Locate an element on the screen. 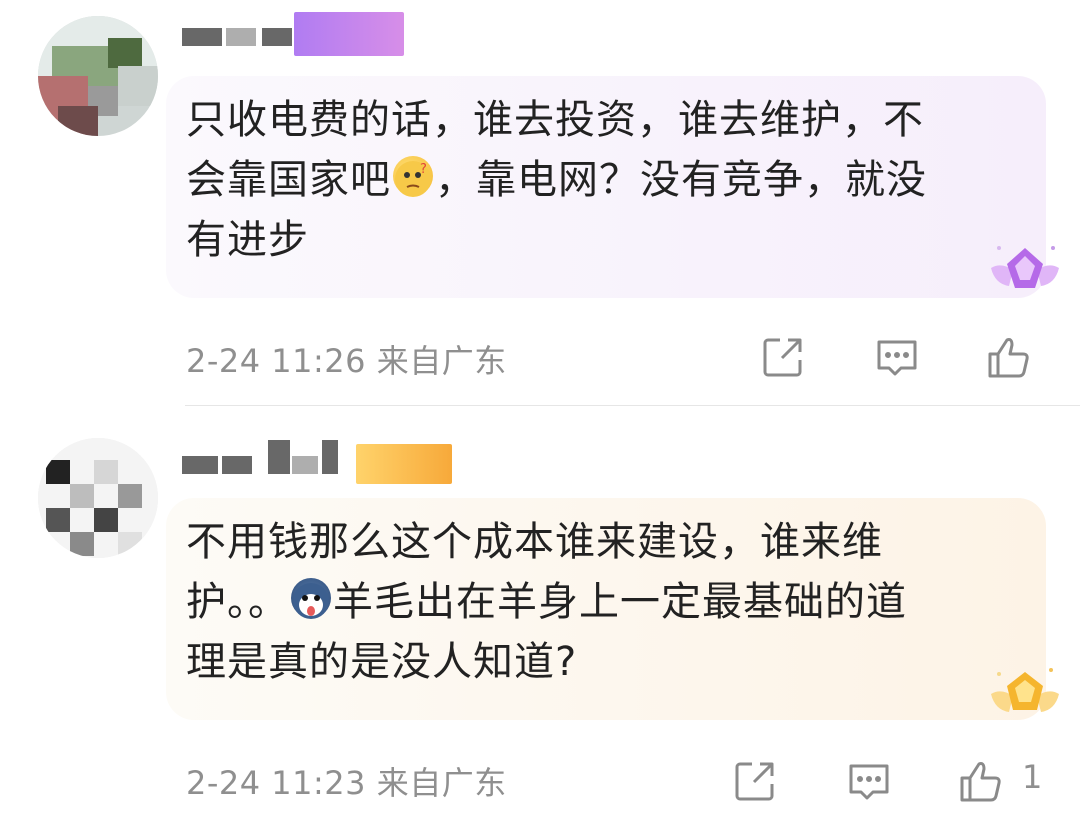 The height and width of the screenshot is (824, 1080). comment-meta: 2-24 11:23 来自广东 is located at coordinates (346, 781).